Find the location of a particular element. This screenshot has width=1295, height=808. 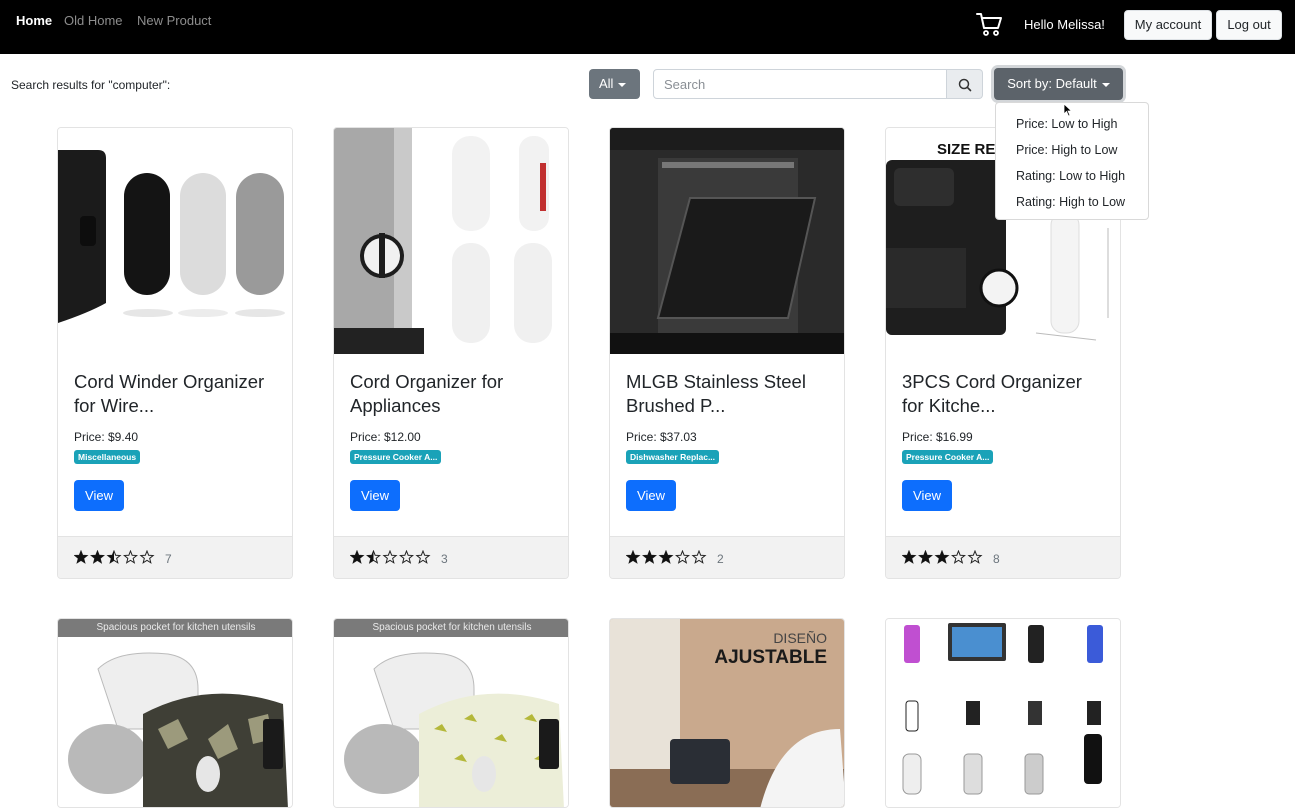

diseno-text: DISEÑO is located at coordinates (800, 638).